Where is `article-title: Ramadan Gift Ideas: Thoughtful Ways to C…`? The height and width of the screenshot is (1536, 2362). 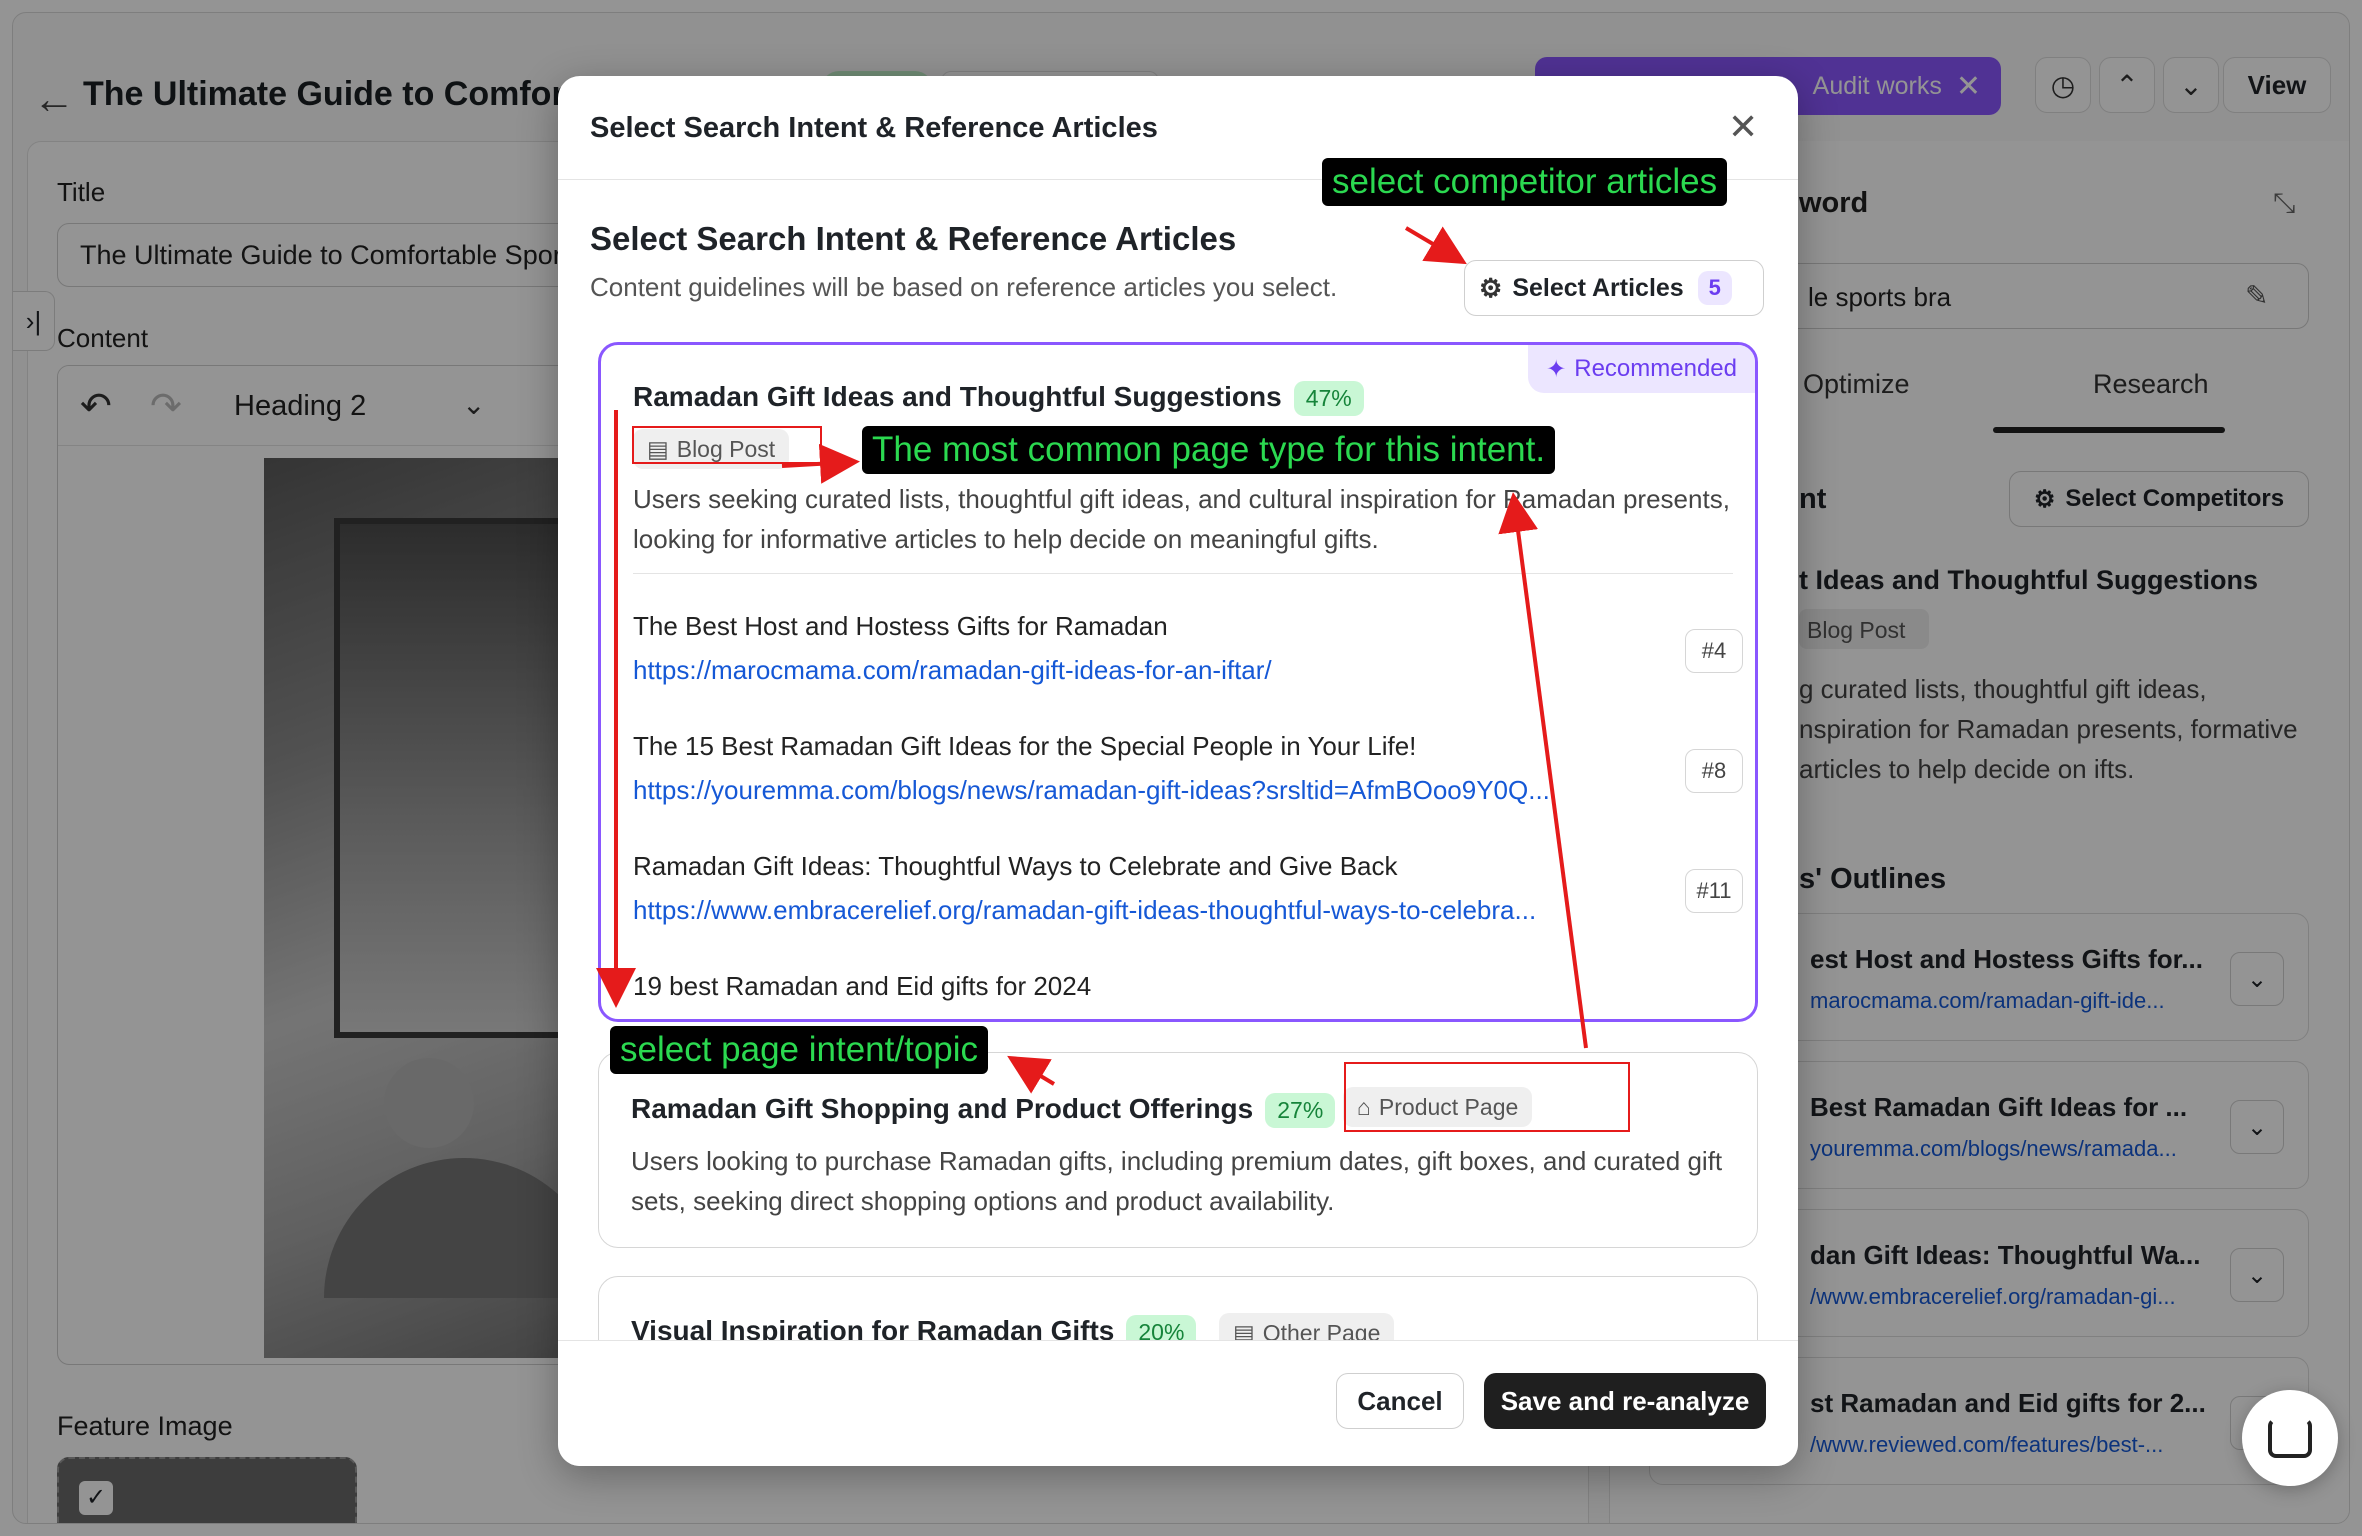 article-title: Ramadan Gift Ideas: Thoughtful Ways to C… is located at coordinates (1015, 866).